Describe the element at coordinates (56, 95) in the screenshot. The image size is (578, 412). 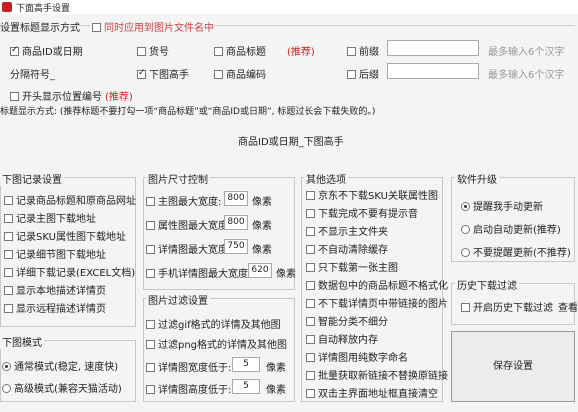
I see `checkbox-show-position-no: 开头显示位置编号` at that location.